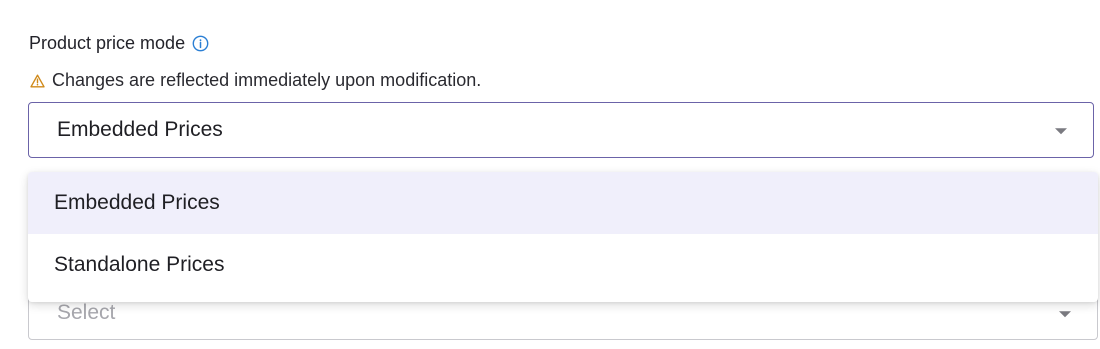  What do you see at coordinates (37, 81) in the screenshot?
I see `warning-triangle-icon` at bounding box center [37, 81].